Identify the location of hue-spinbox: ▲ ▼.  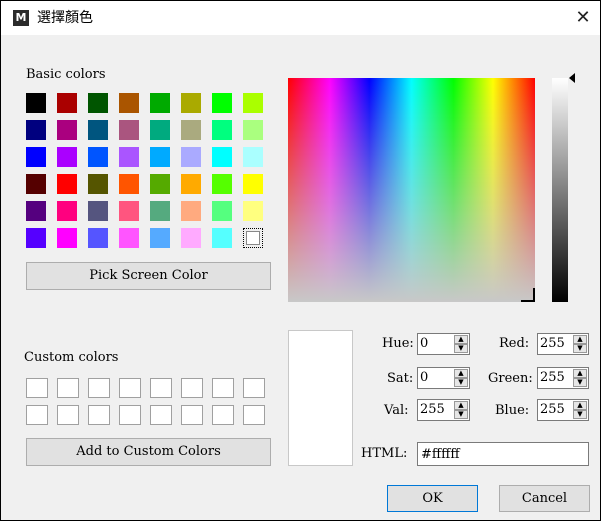
(443, 344).